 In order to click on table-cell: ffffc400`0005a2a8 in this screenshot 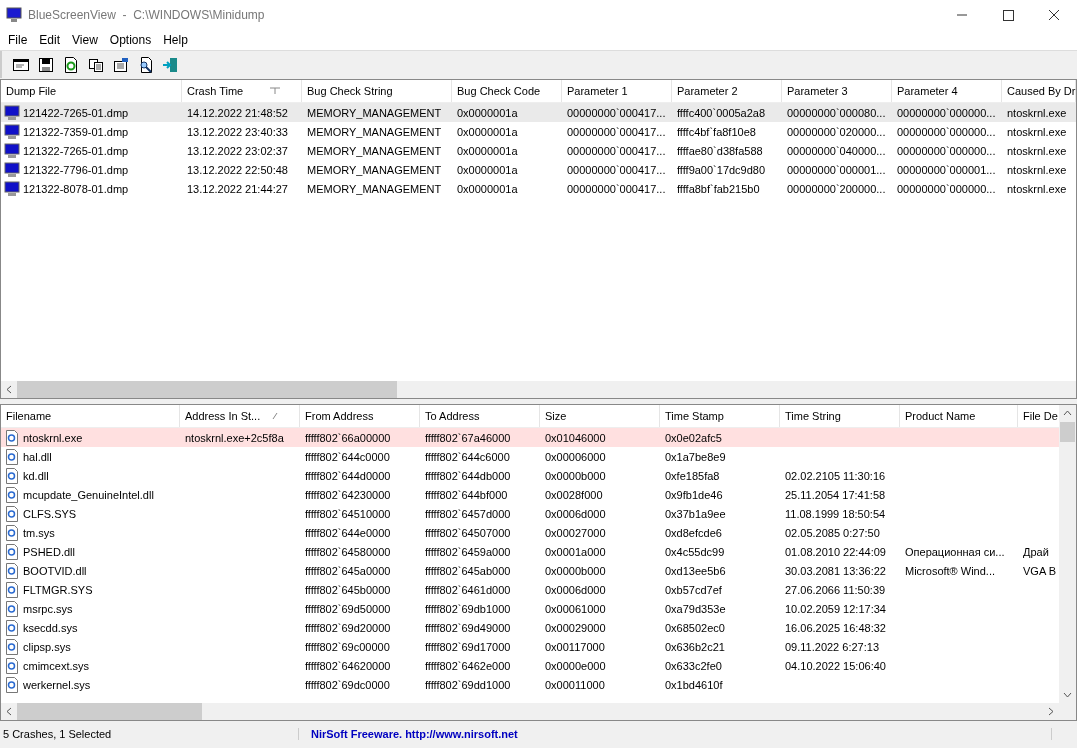, I will do `click(721, 112)`.